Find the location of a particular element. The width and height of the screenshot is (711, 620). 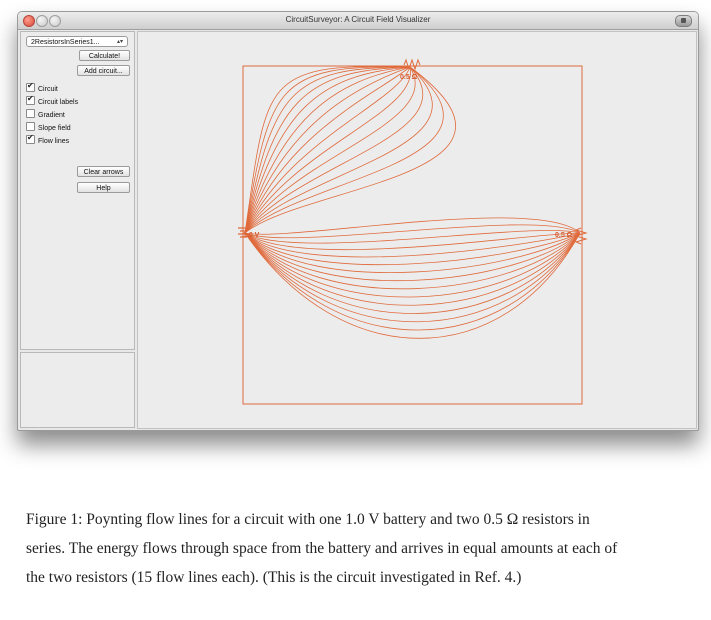

checkbox-slope-field: Slope field is located at coordinates (48, 127).